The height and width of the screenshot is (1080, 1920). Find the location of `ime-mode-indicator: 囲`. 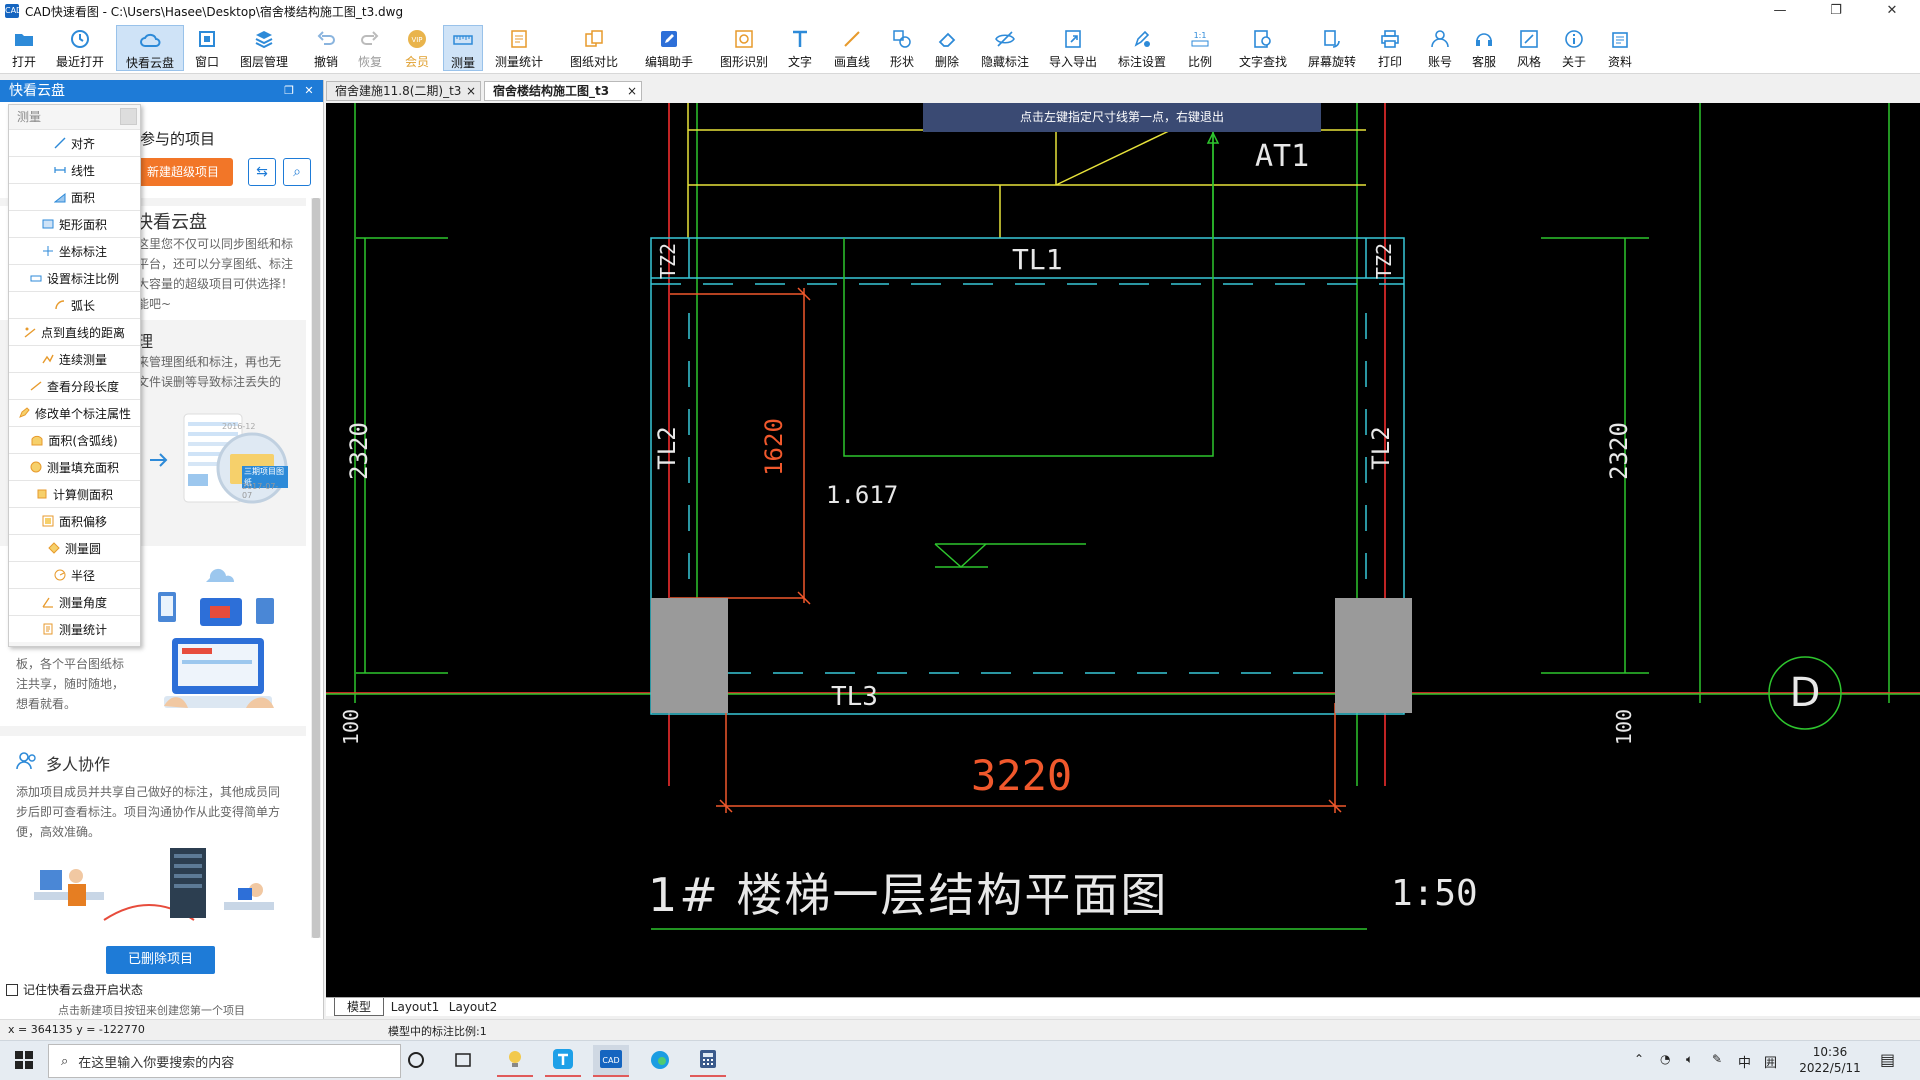

ime-mode-indicator: 囲 is located at coordinates (1770, 1061).